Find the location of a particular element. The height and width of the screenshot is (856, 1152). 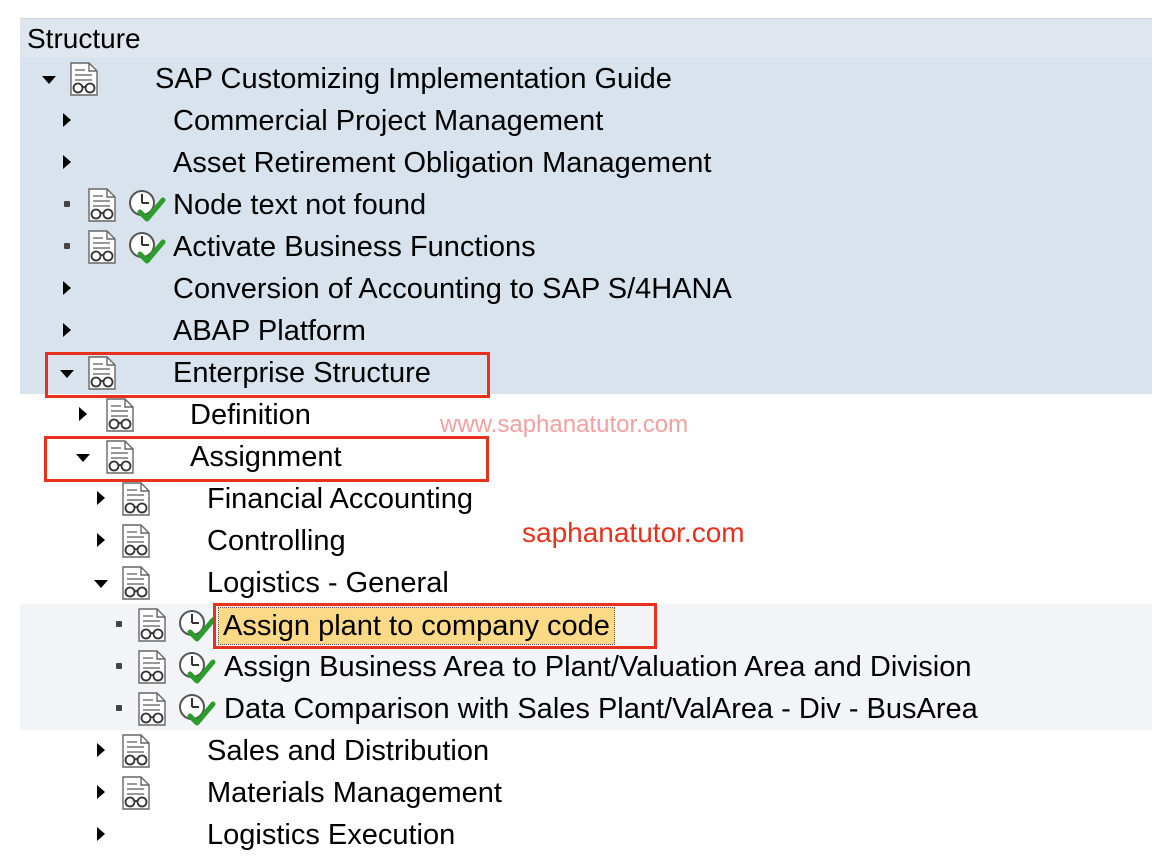

tree-node-label: Logistics - General is located at coordinates (328, 583).